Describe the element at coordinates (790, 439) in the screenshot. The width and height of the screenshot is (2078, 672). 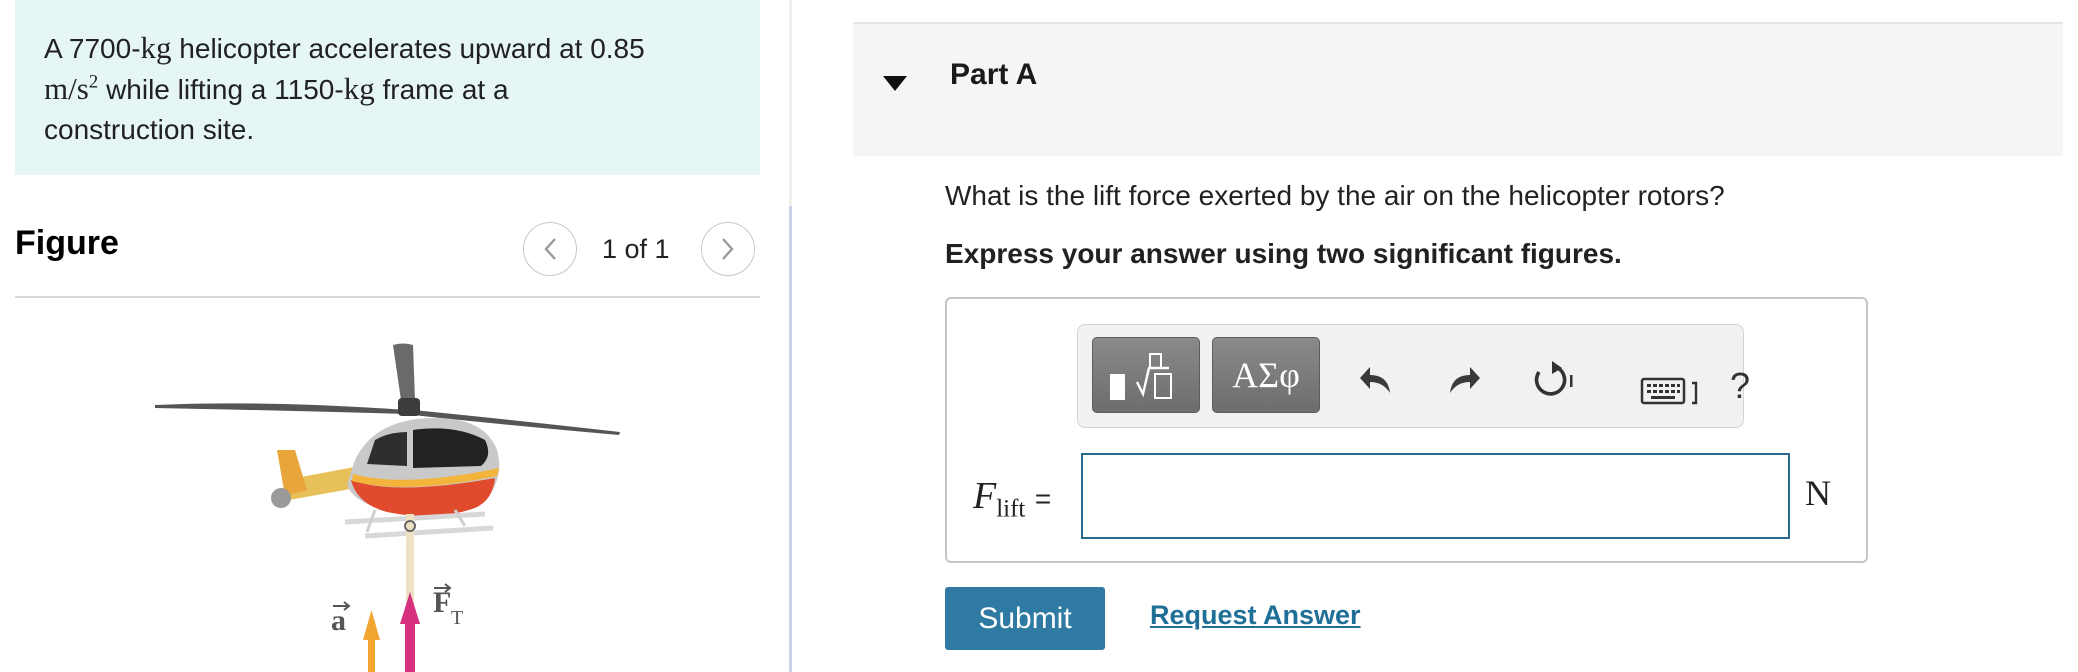
I see `column-scroll-indicator` at that location.